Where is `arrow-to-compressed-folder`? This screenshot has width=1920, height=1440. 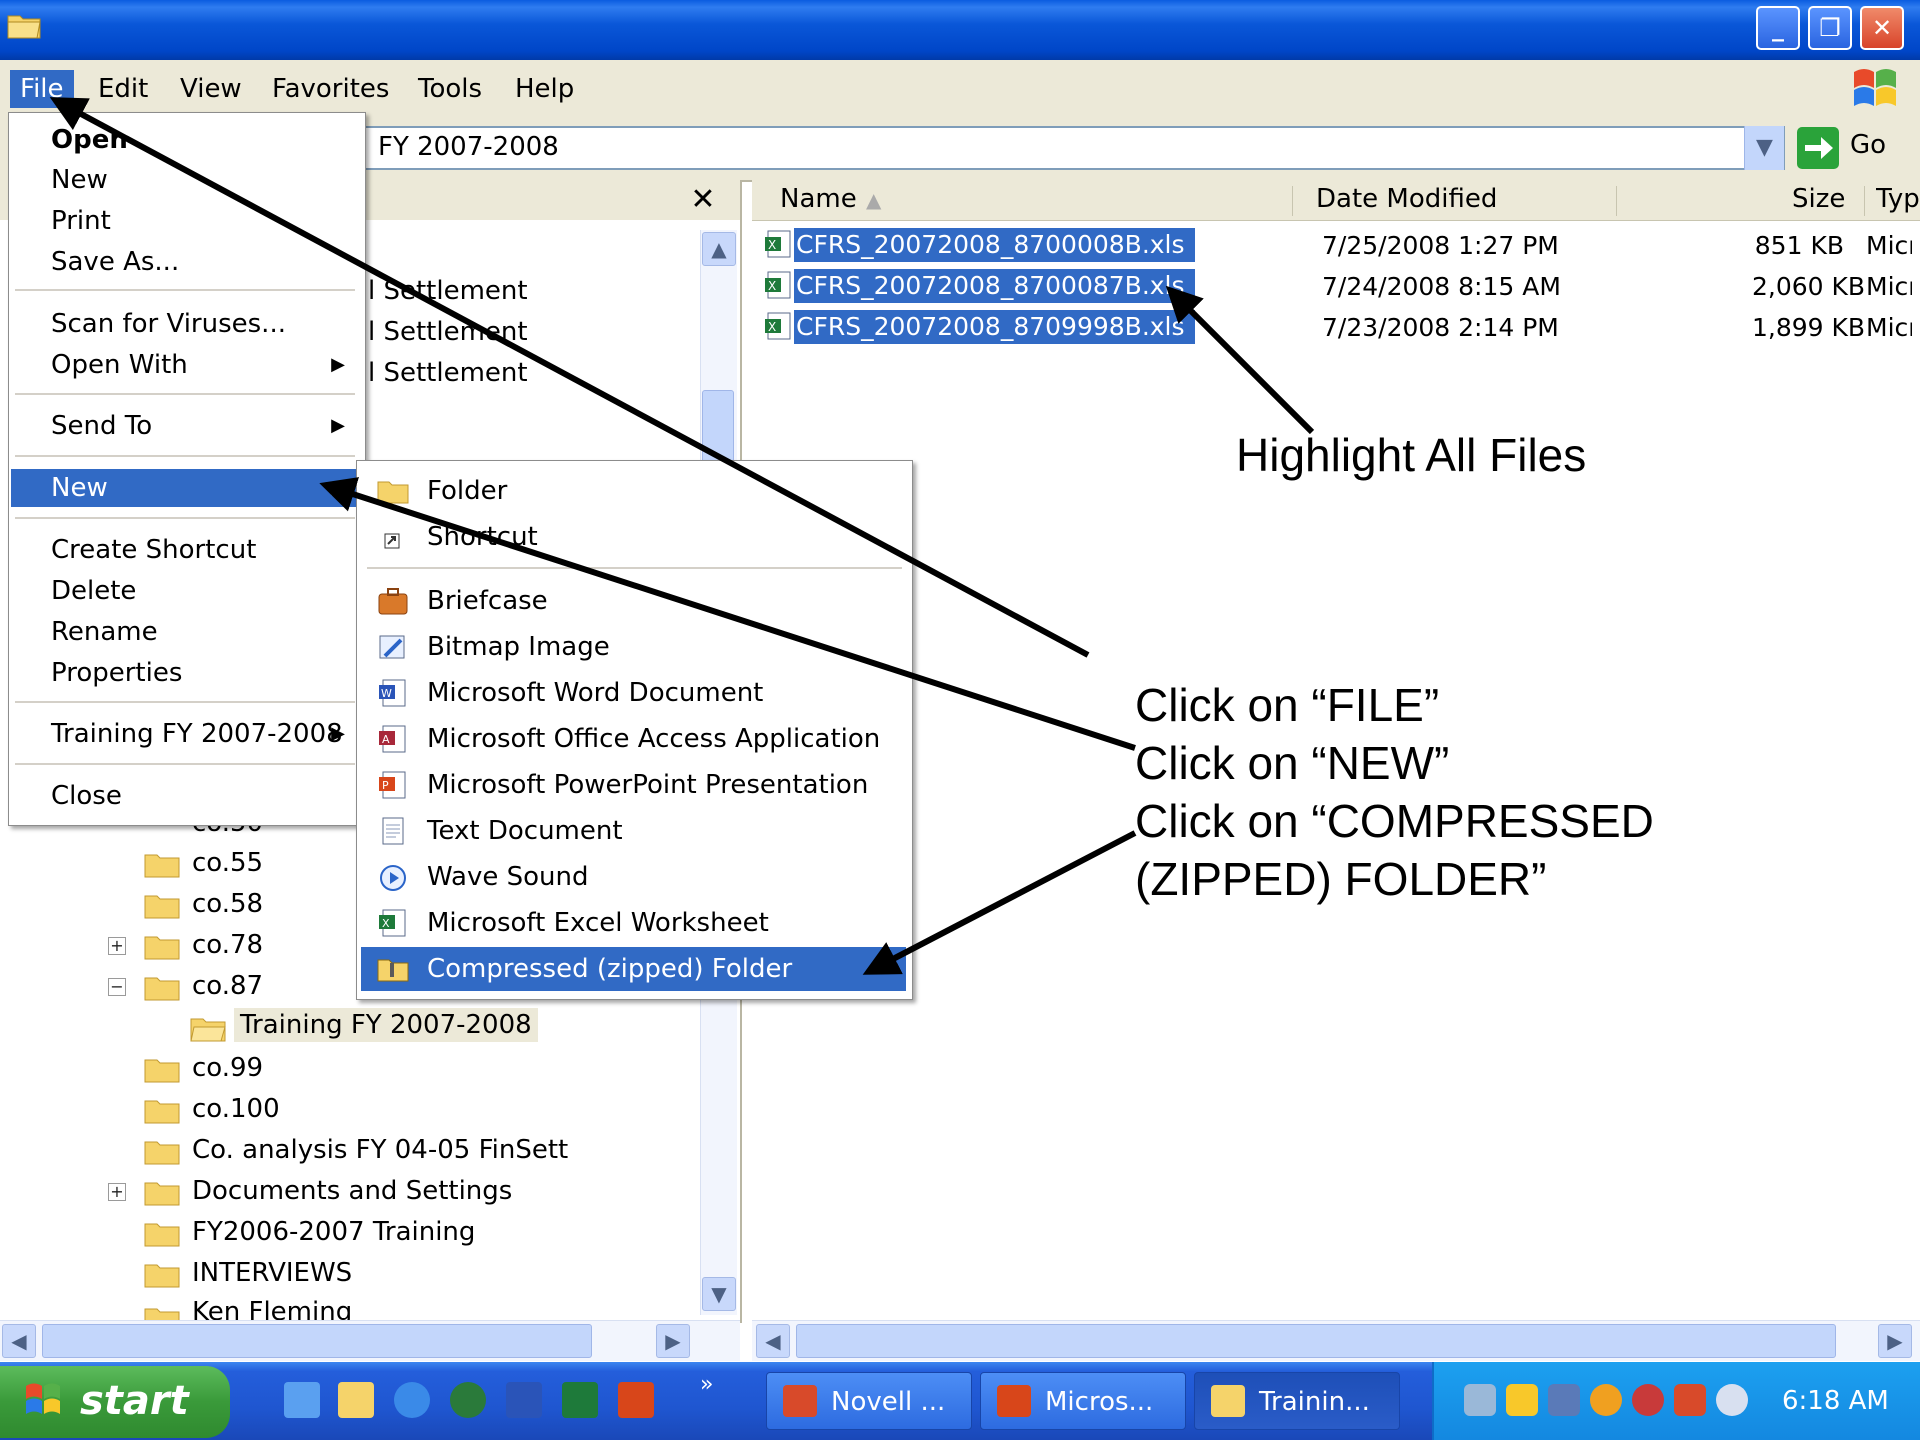 arrow-to-compressed-folder is located at coordinates (999, 902).